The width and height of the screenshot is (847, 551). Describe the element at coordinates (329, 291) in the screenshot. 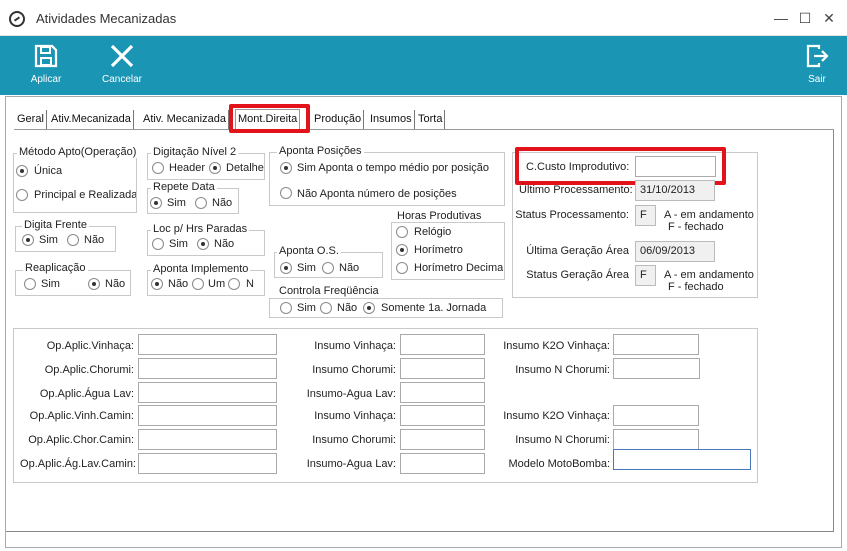

I see `group-controla-frequencia-label: Controla Freqüência` at that location.